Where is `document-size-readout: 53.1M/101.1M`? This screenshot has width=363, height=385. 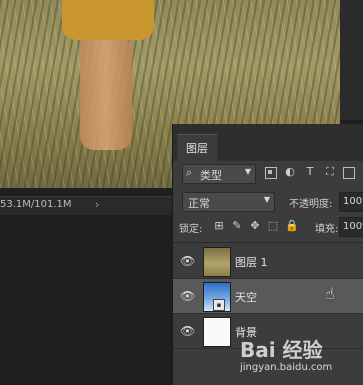 document-size-readout: 53.1M/101.1M is located at coordinates (36, 204).